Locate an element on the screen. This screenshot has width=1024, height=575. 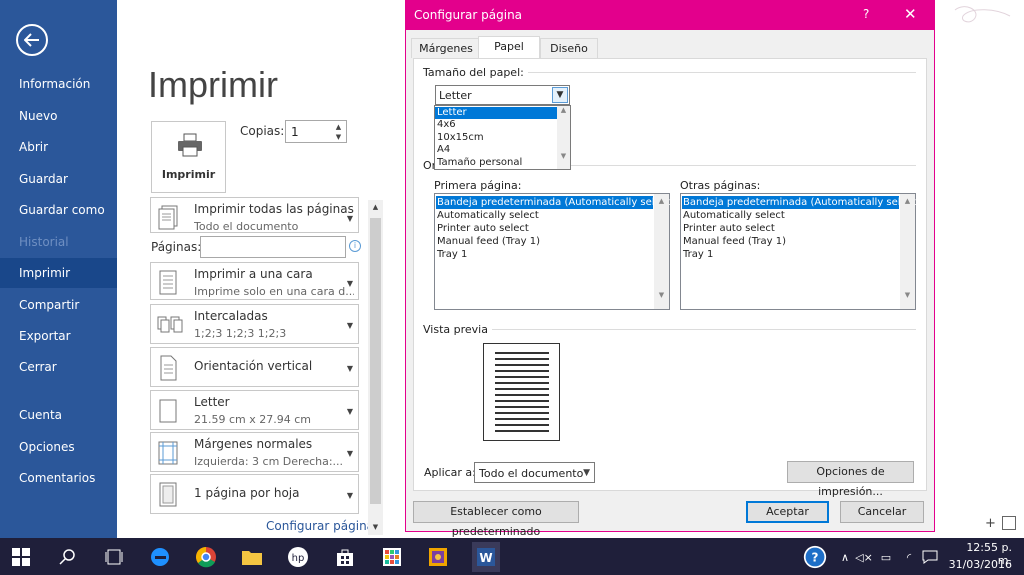
chrome-icon is located at coordinates (206, 557).